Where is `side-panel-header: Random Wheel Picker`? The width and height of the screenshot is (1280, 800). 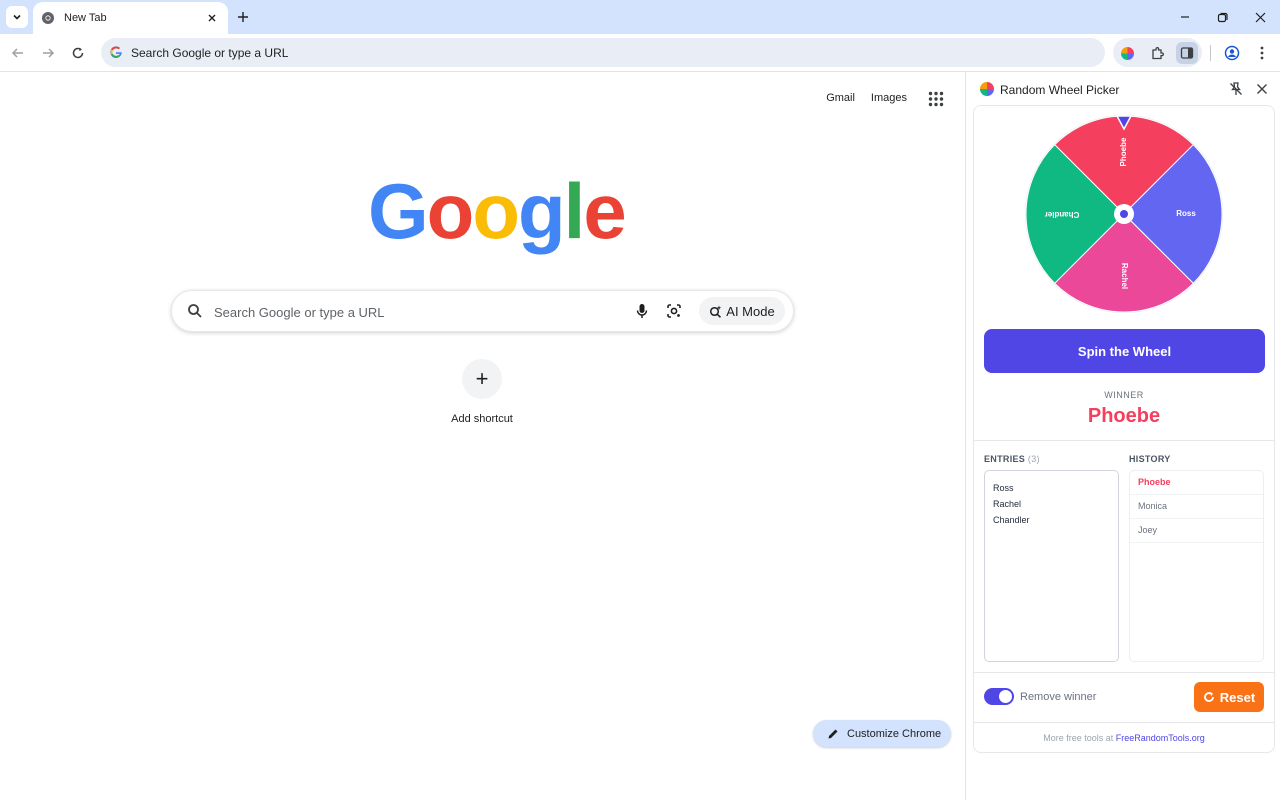
side-panel-header: Random Wheel Picker is located at coordinates (1123, 89).